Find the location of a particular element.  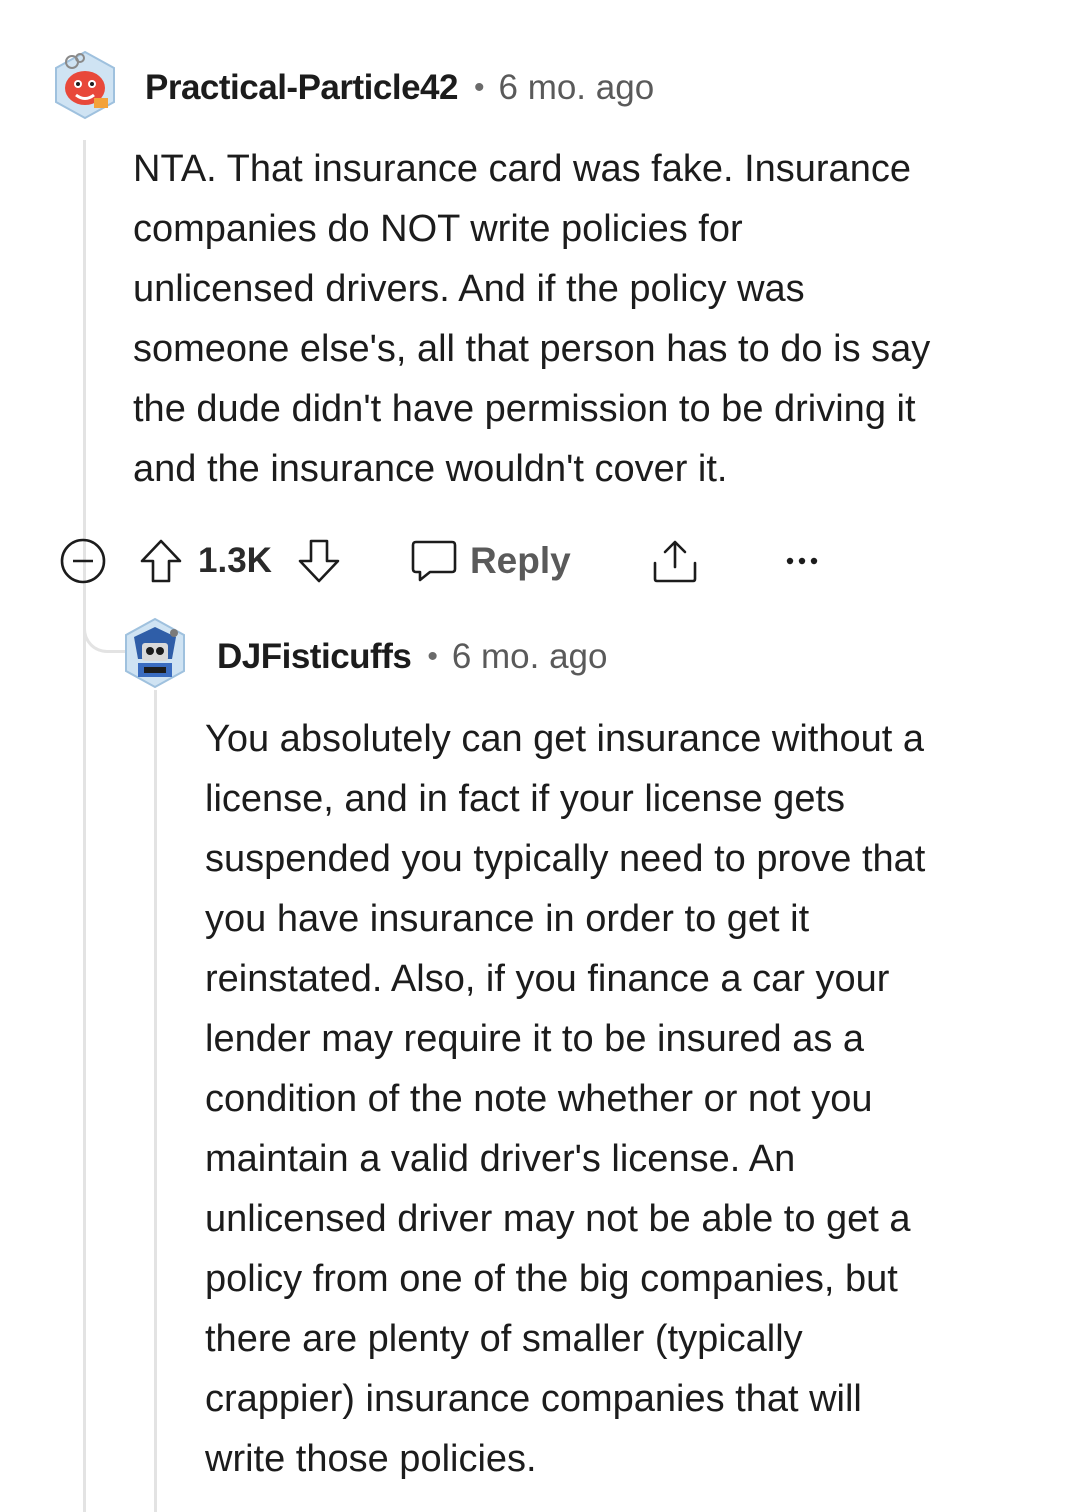

comment-header: Practical-Particle42 • 6 mo. ago is located at coordinates (399, 88).